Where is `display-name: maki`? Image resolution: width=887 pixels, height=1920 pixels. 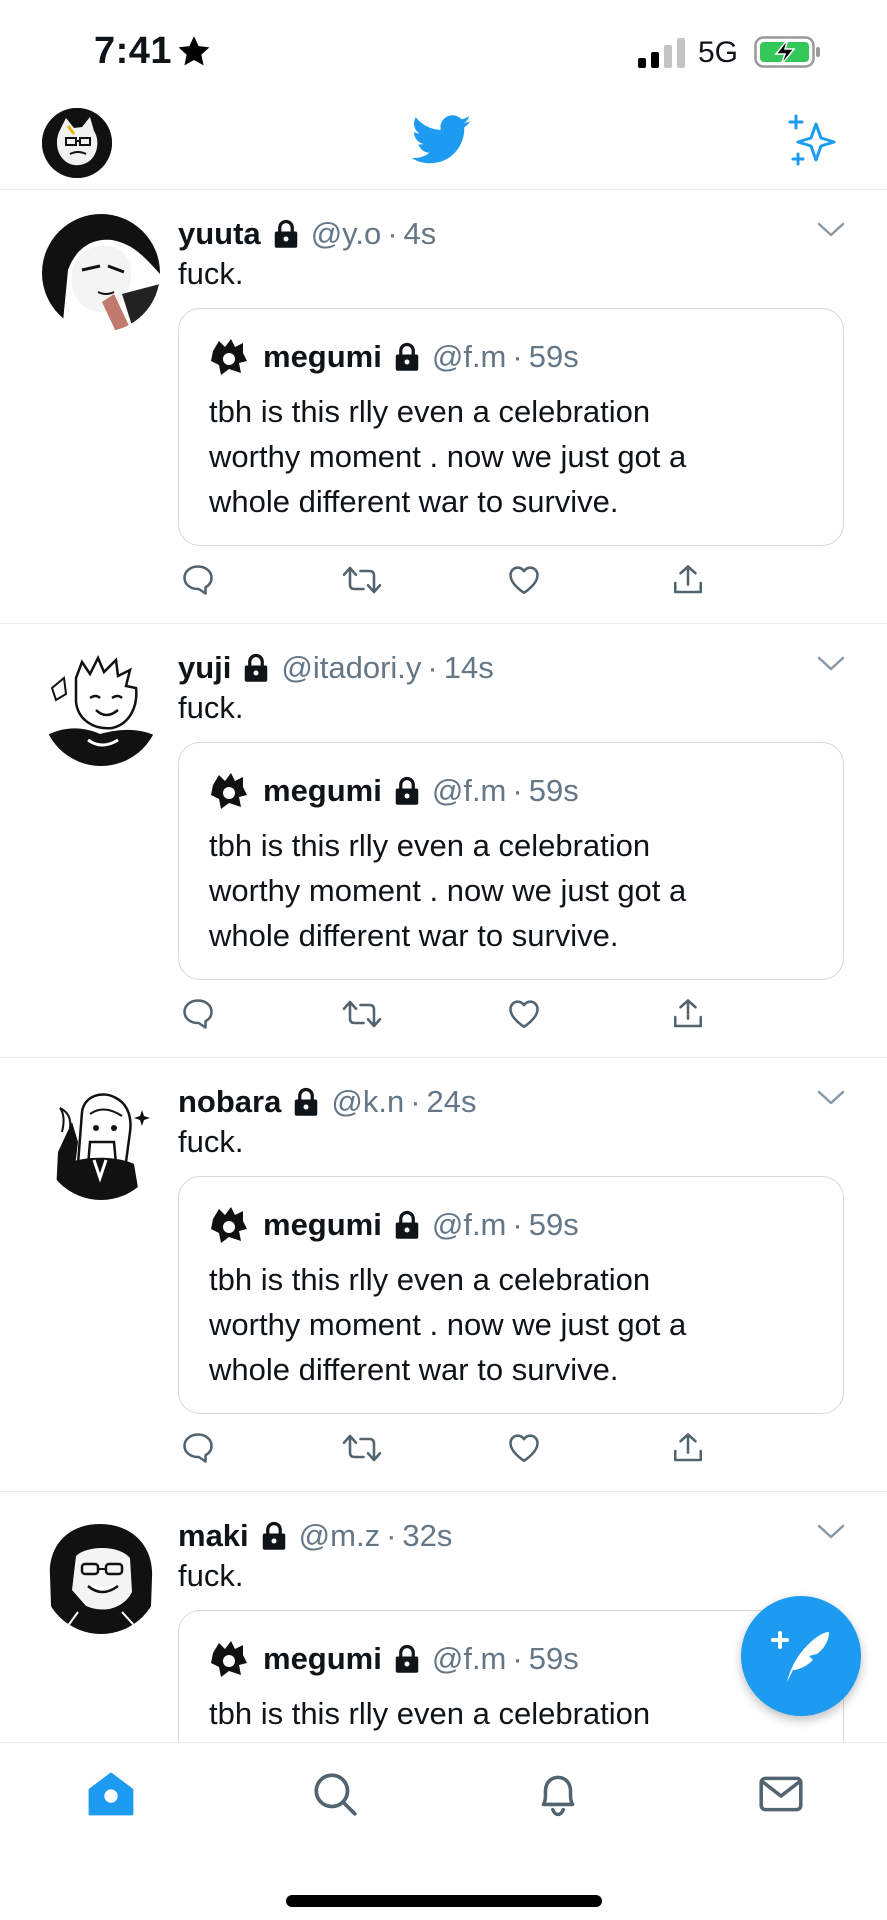
display-name: maki is located at coordinates (213, 1536).